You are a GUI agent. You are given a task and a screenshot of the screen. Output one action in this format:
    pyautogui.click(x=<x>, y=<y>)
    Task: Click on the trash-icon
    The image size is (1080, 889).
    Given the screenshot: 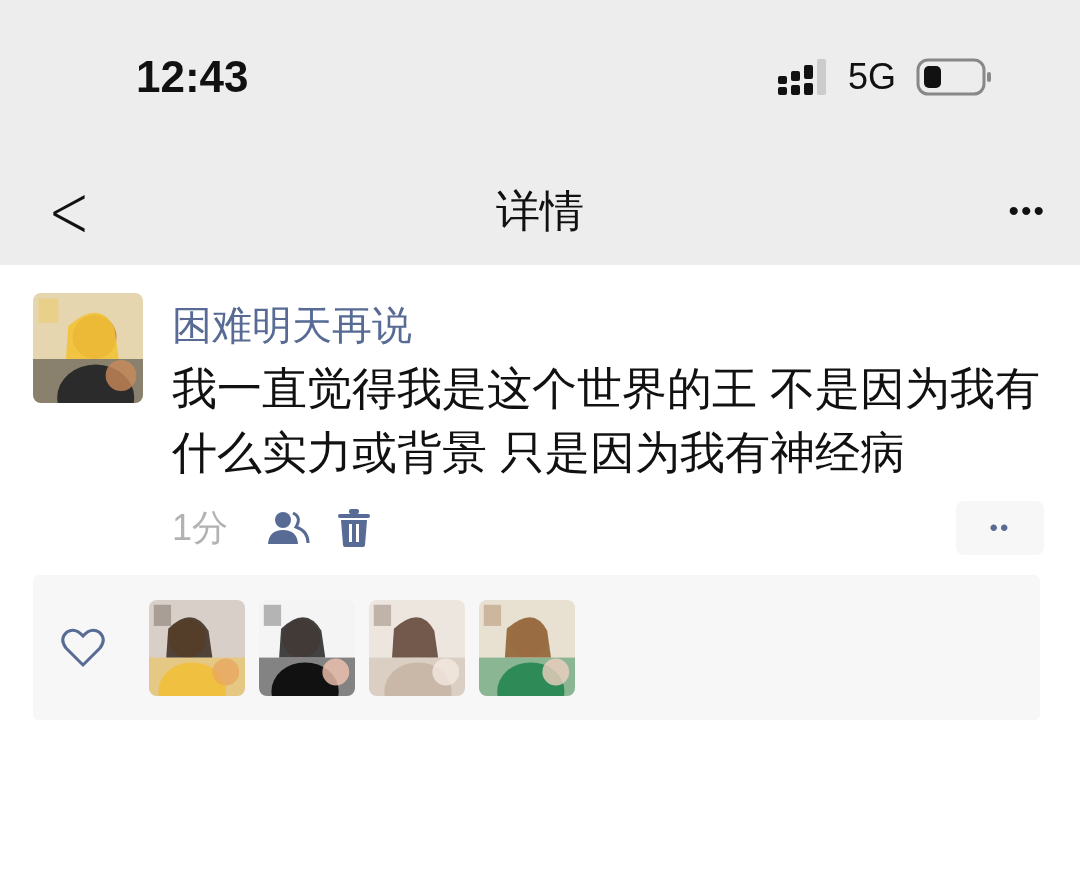 What is the action you would take?
    pyautogui.click(x=354, y=528)
    